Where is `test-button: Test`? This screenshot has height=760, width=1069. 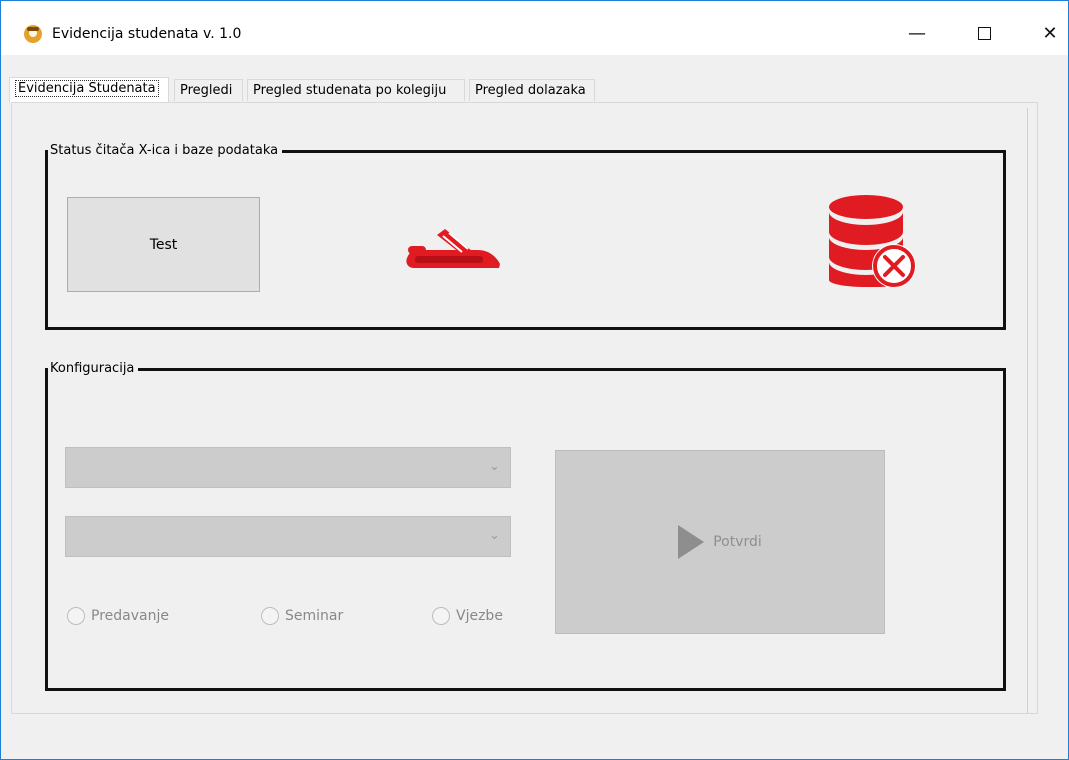 test-button: Test is located at coordinates (163, 244).